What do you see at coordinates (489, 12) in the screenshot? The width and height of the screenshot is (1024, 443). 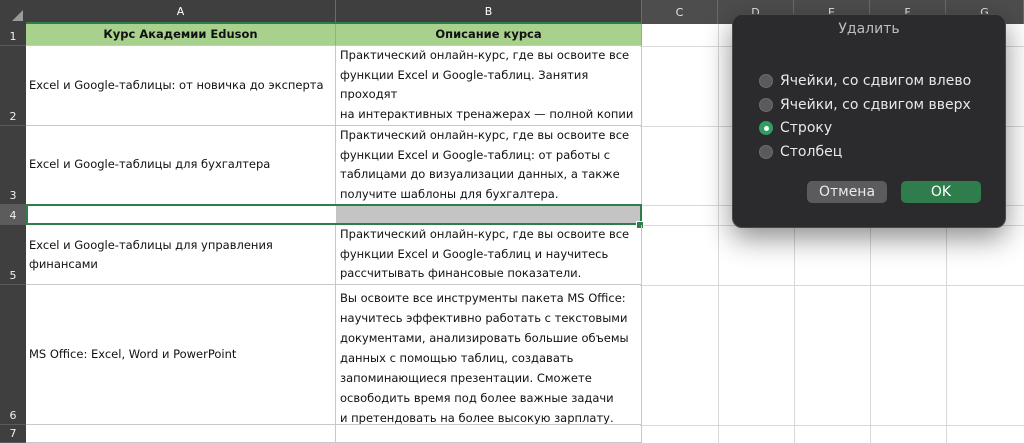 I see `column-header-b: B` at bounding box center [489, 12].